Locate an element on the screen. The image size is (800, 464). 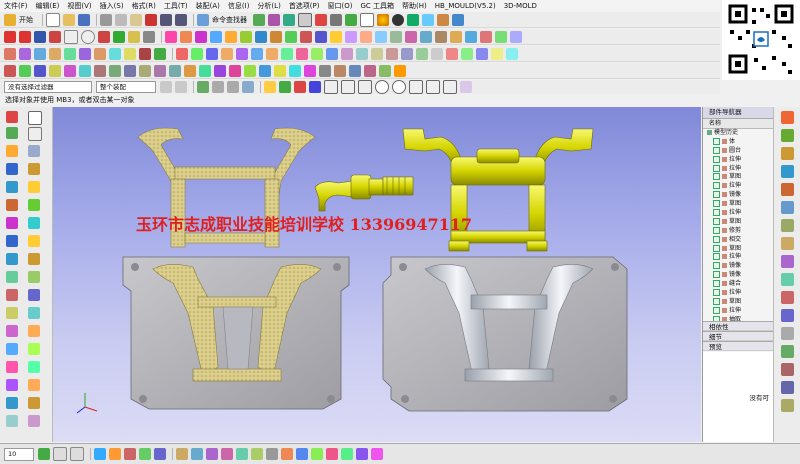
draft-analysis-icon is located at coordinates (145, 454).